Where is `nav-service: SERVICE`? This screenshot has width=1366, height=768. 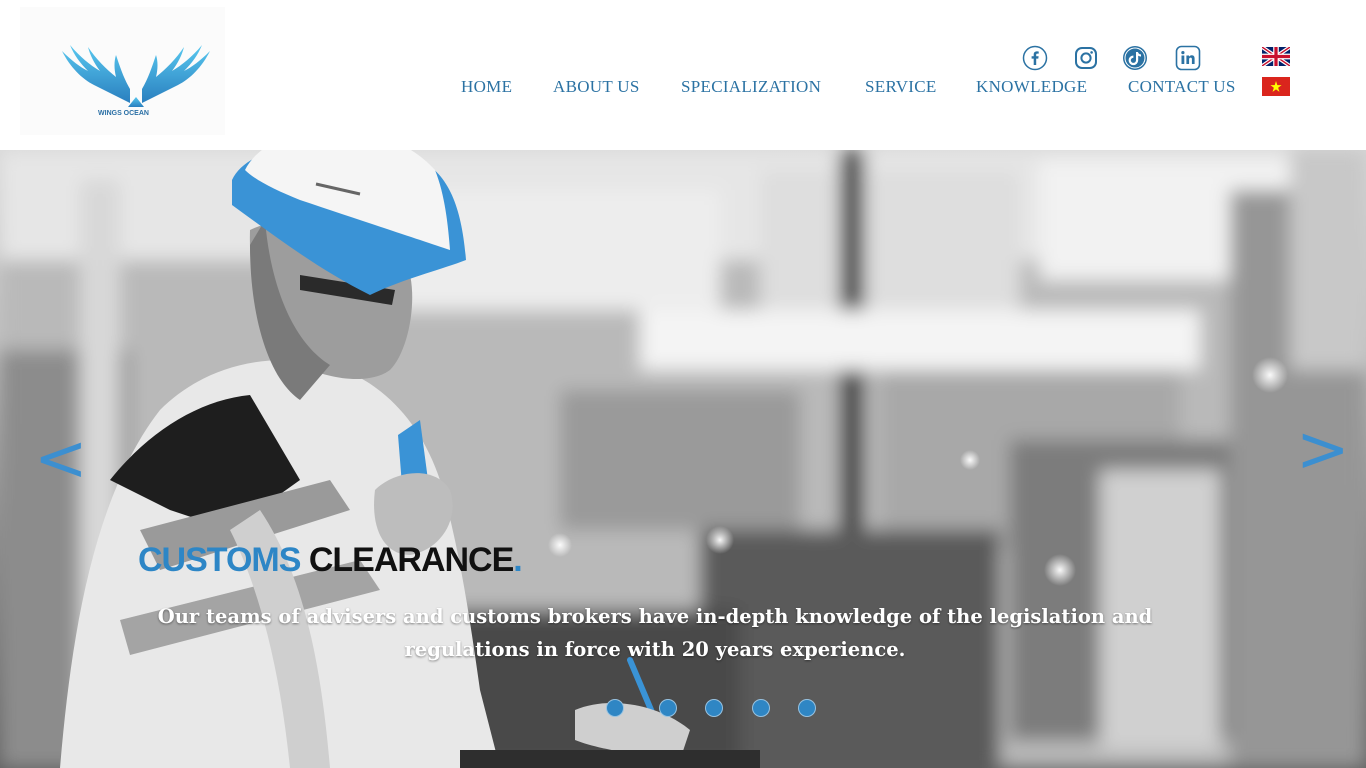
nav-service: SERVICE is located at coordinates (901, 87).